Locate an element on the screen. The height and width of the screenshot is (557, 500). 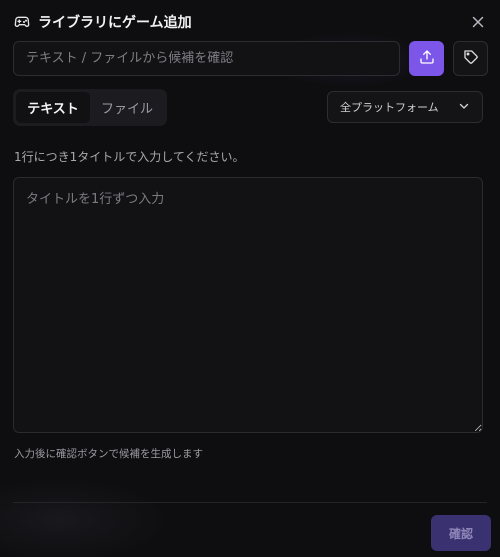
input-hint: 1行につき1タイトルで入力してください。 is located at coordinates (129, 157).